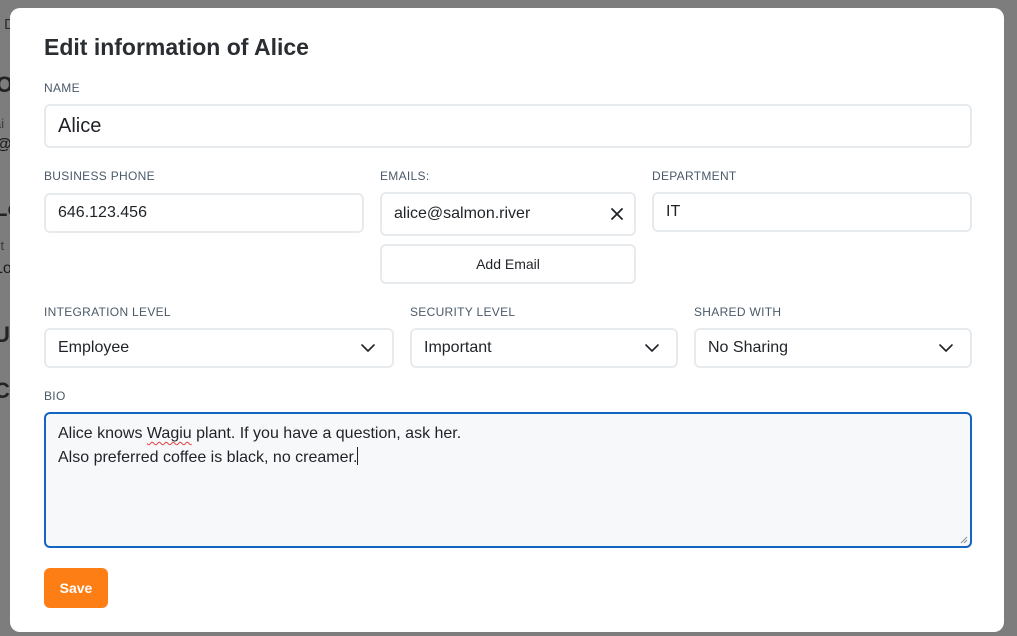  I want to click on security-level-label: SECURITY LEVEL, so click(463, 312).